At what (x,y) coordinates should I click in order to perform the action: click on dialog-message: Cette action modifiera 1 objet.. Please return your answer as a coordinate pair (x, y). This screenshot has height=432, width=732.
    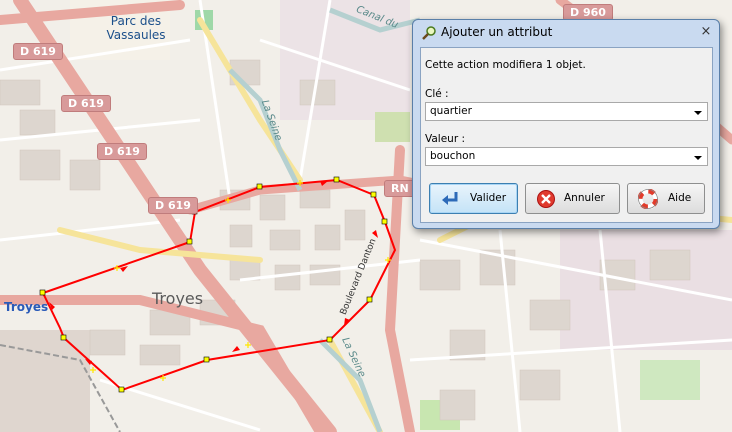
    Looking at the image, I should click on (505, 65).